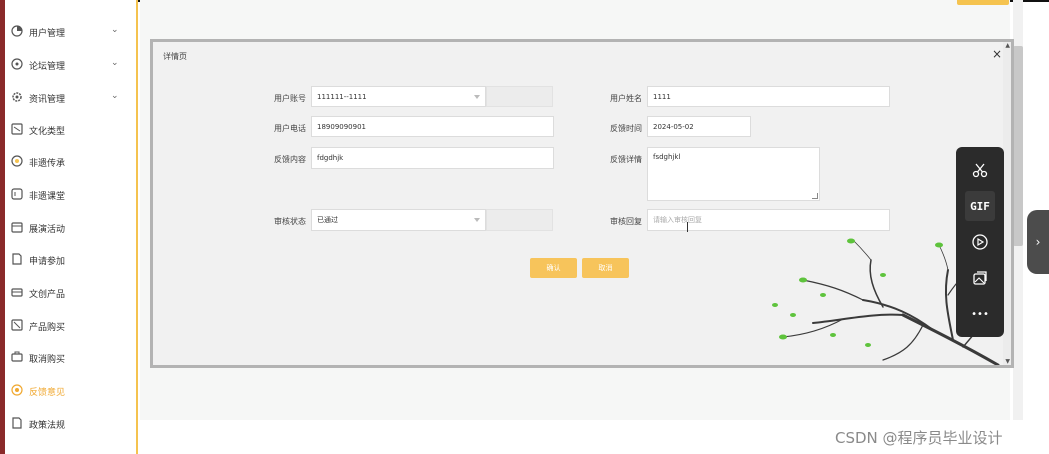 Image resolution: width=1049 pixels, height=454 pixels. I want to click on product-icon, so click(17, 292).